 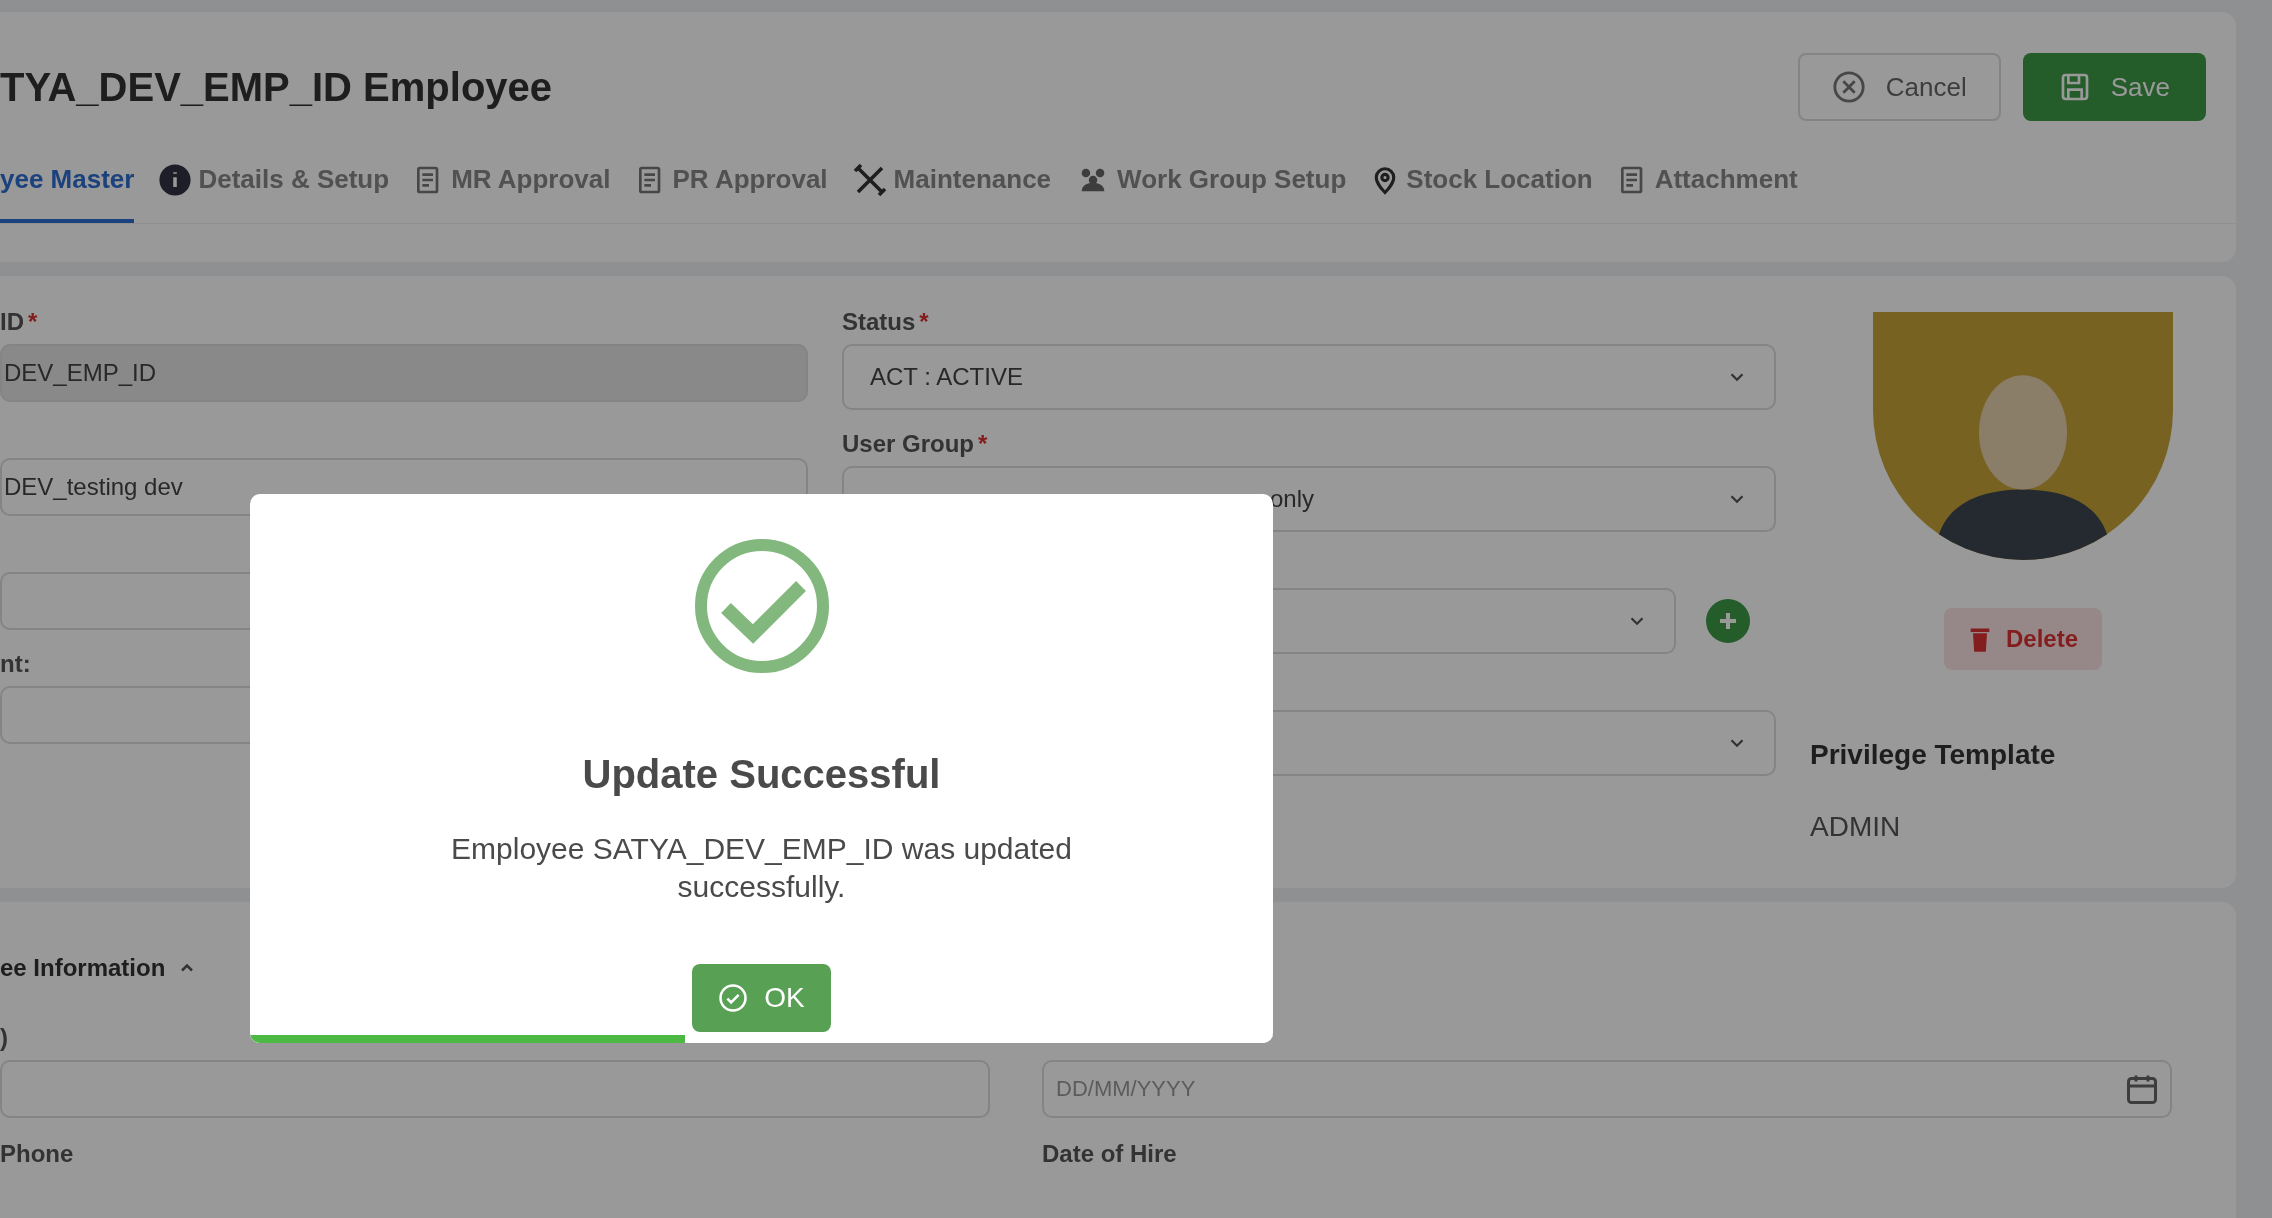 I want to click on section-title: ee Information, so click(x=83, y=968).